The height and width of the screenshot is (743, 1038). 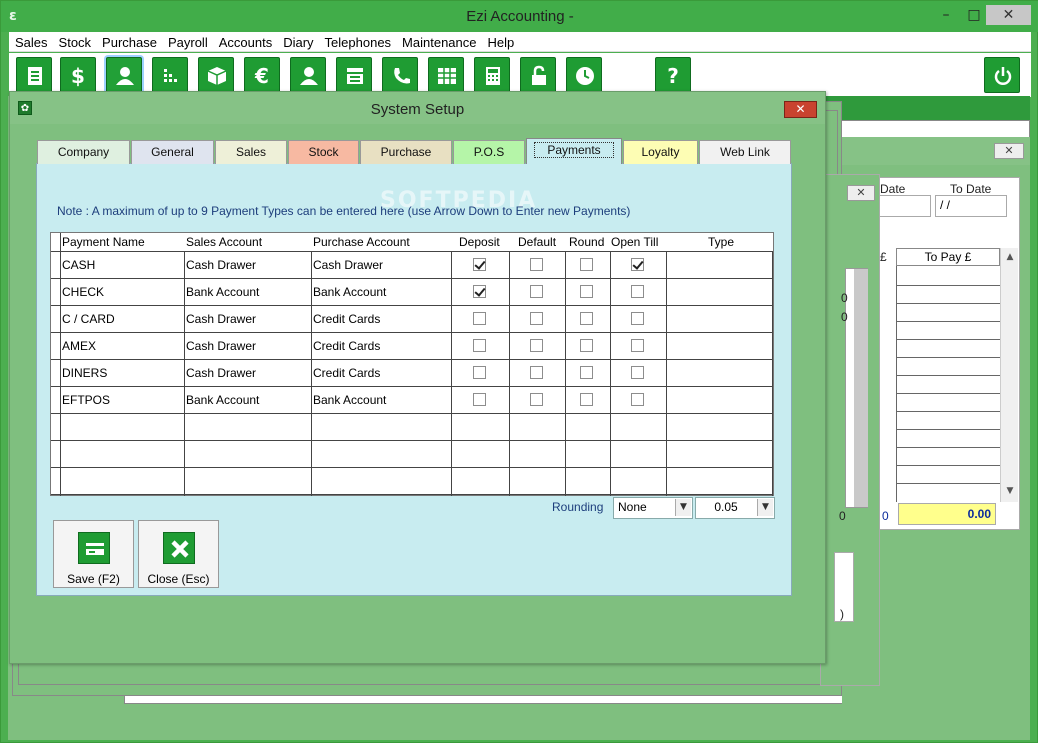 I want to click on menu-telephones: Telephones, so click(x=358, y=42).